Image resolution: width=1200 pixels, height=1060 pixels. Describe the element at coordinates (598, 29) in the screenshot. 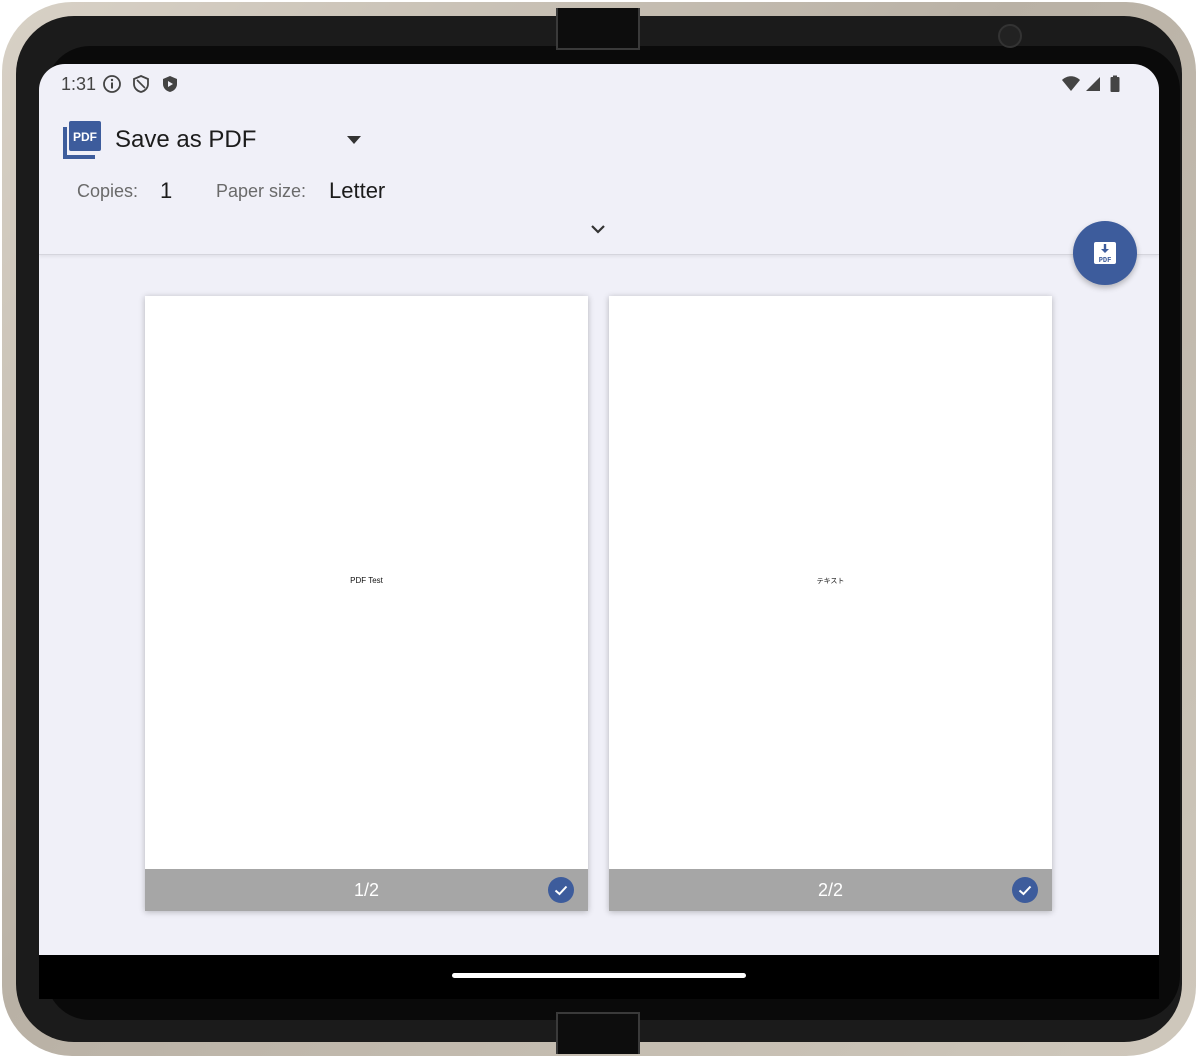

I see `hinge-top` at that location.